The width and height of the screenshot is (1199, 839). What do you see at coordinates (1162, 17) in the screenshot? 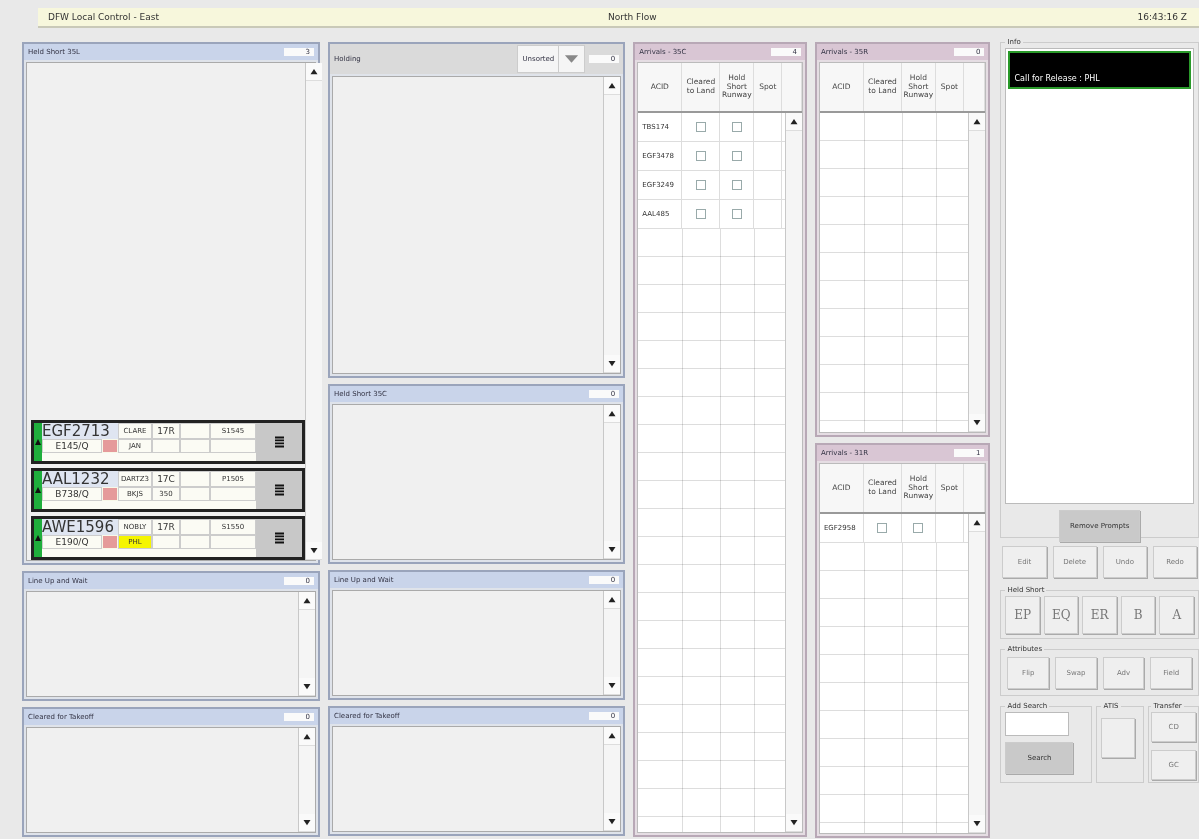
I see `clock-time: 16:43:16 Z` at bounding box center [1162, 17].